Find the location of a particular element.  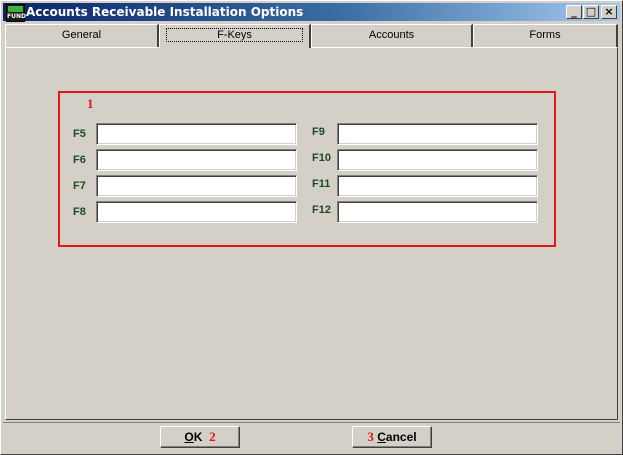

close-button: × is located at coordinates (609, 12).